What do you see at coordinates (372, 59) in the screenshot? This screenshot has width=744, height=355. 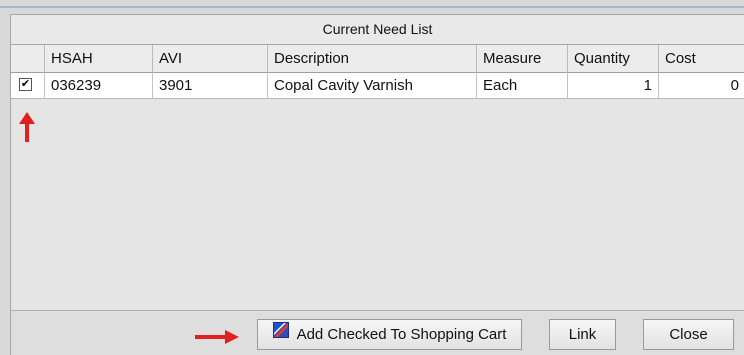 I see `column-header-description: Description` at bounding box center [372, 59].